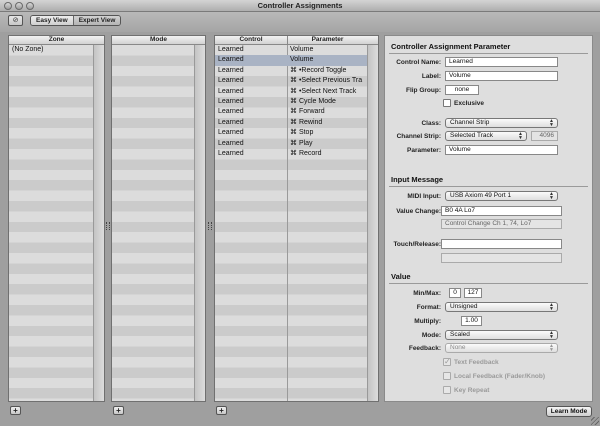  Describe the element at coordinates (501, 211) in the screenshot. I see `value-change-field: B0 4A Lo7` at that location.